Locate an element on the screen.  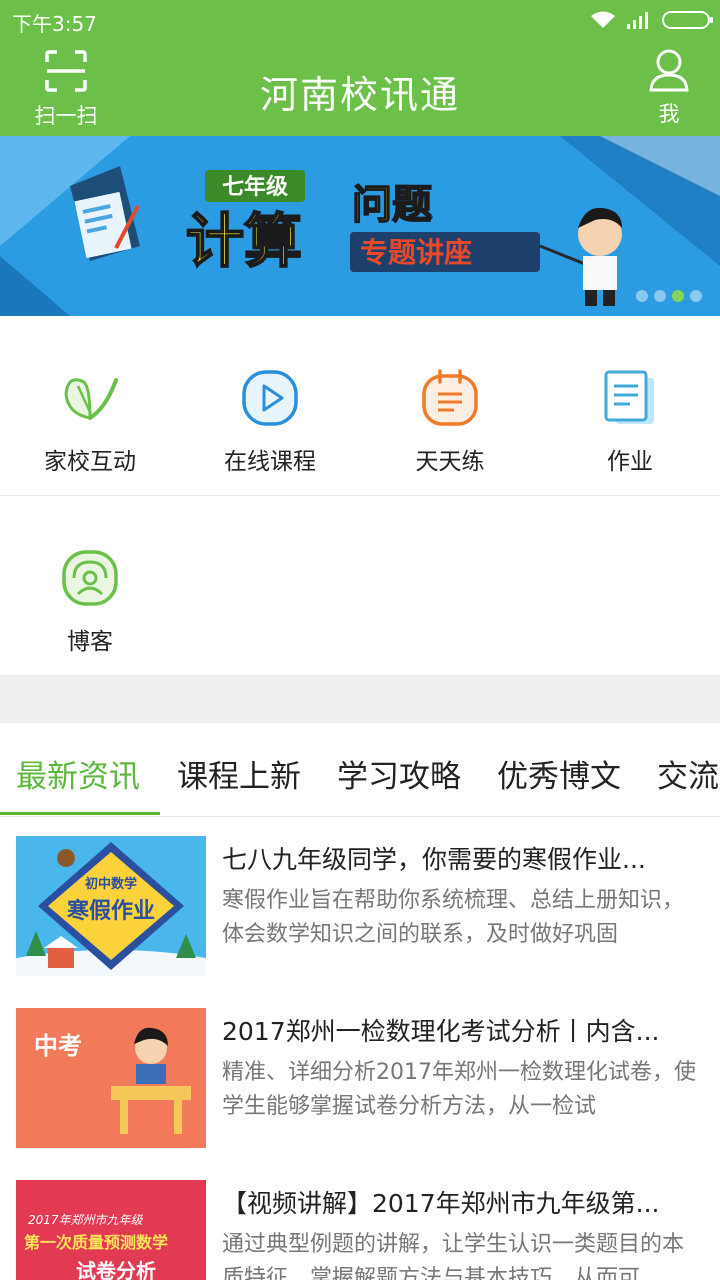
thumb-main-text: 中考 is located at coordinates (58, 1046).